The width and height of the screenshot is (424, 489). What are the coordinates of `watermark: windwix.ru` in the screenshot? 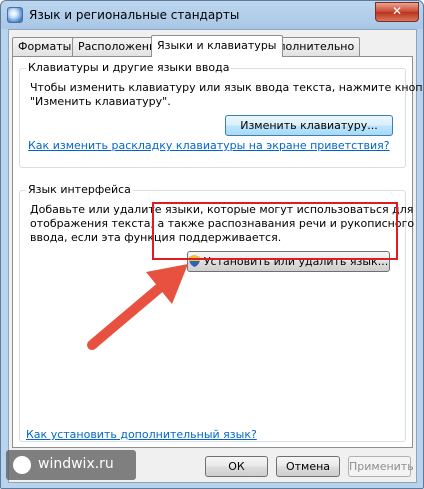 It's located at (71, 465).